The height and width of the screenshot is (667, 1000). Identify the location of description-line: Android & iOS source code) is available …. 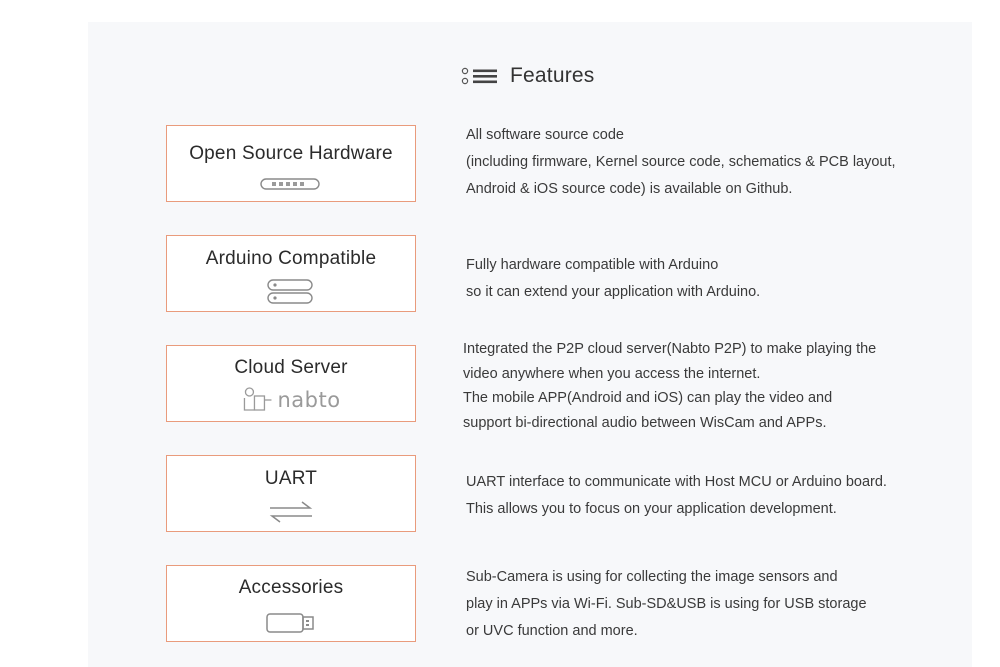
(629, 189).